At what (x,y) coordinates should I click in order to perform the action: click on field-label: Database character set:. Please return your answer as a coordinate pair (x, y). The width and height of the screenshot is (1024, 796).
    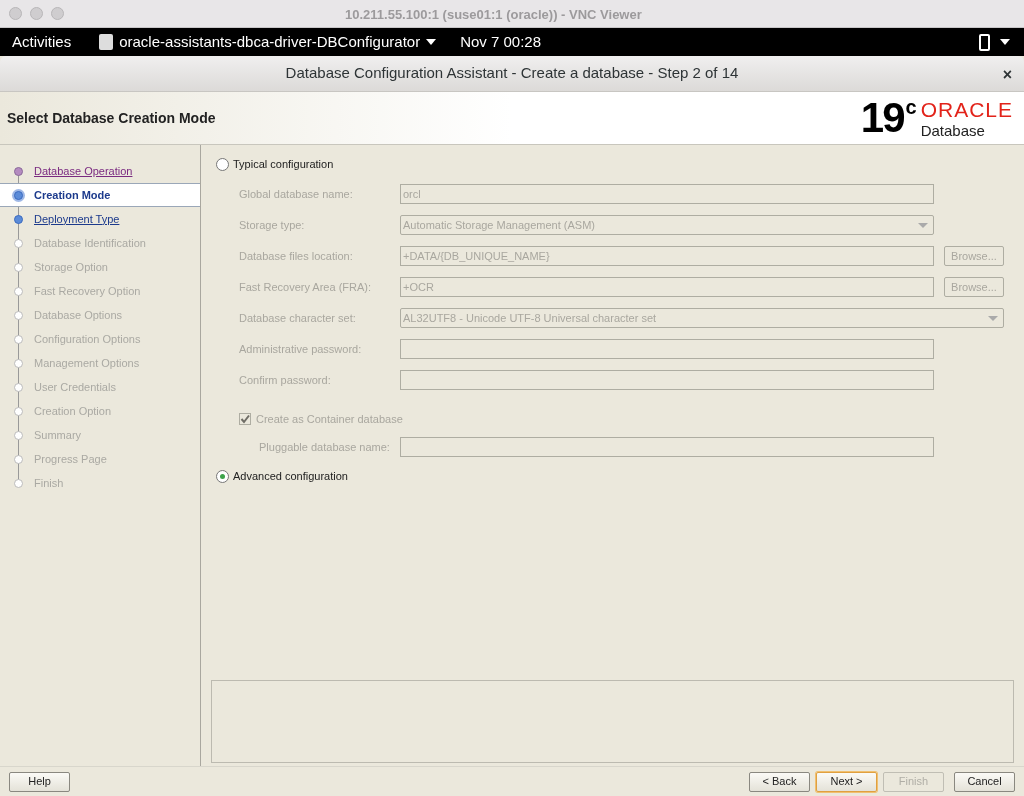
    Looking at the image, I should click on (297, 318).